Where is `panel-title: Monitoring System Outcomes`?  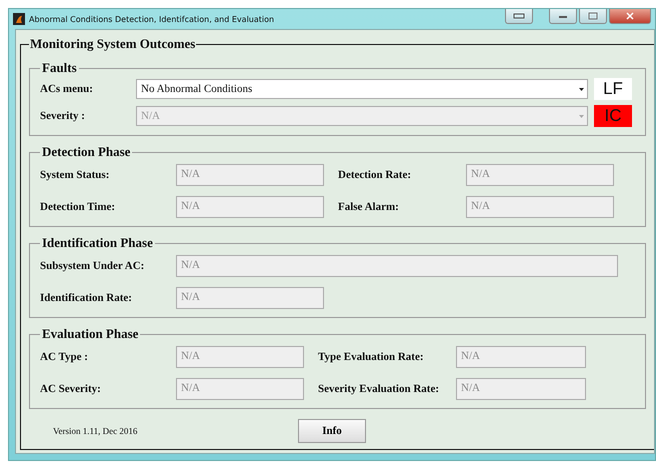
panel-title: Monitoring System Outcomes is located at coordinates (112, 44).